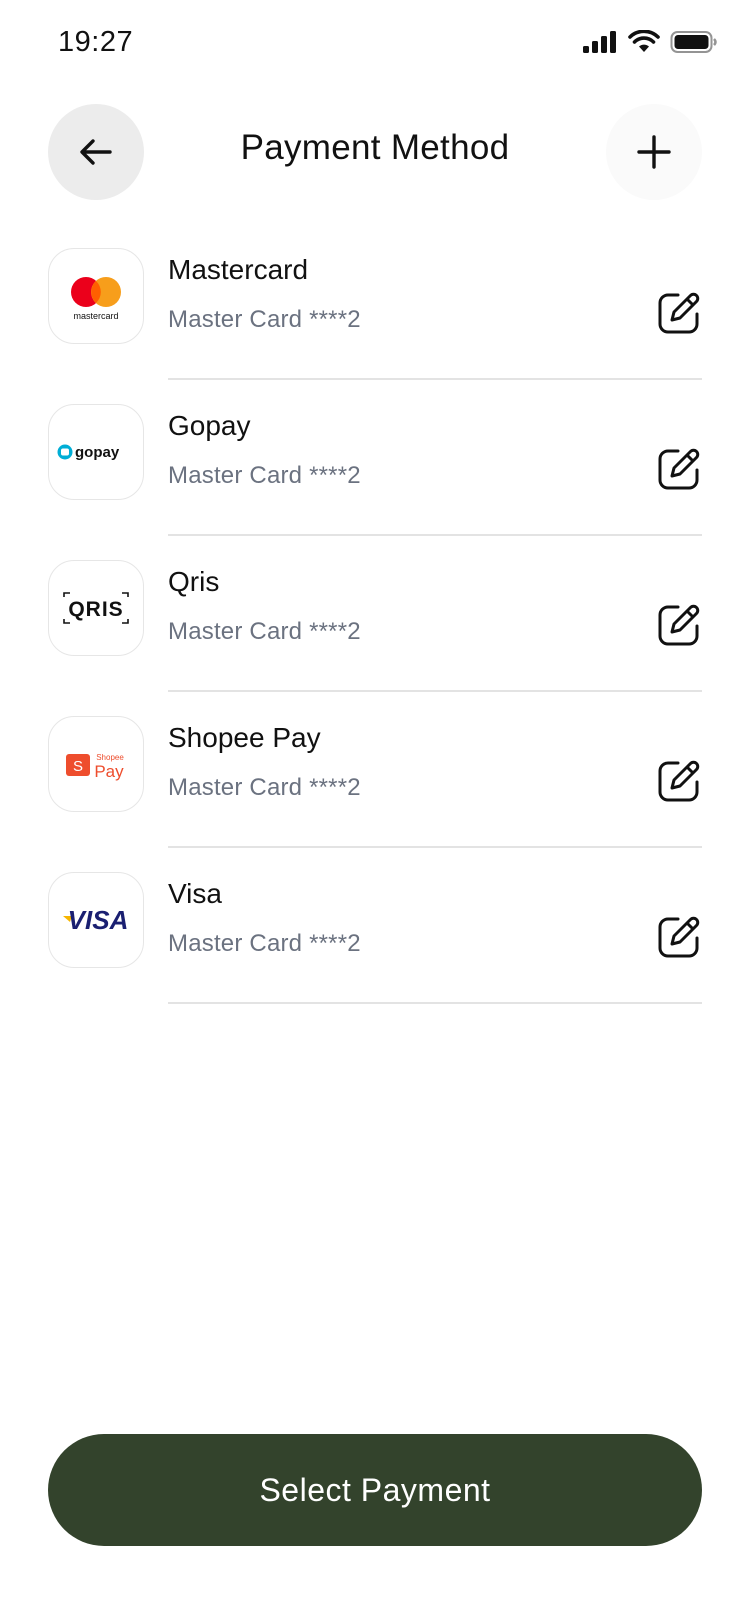 Image resolution: width=750 pixels, height=1624 pixels. I want to click on qris-logo: QRIS, so click(96, 608).